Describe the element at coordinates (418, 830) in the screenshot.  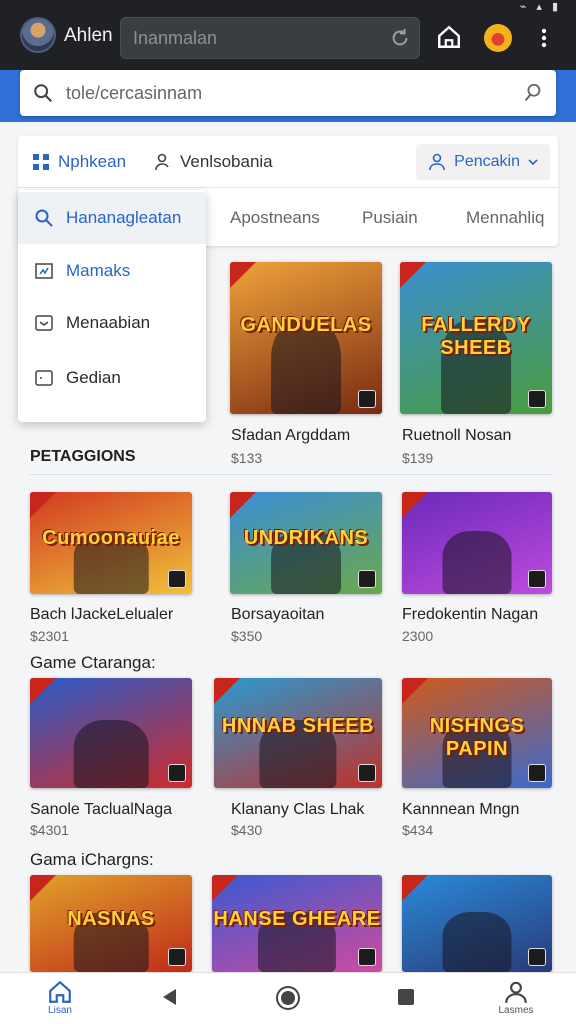
I see `game-price: $434` at that location.